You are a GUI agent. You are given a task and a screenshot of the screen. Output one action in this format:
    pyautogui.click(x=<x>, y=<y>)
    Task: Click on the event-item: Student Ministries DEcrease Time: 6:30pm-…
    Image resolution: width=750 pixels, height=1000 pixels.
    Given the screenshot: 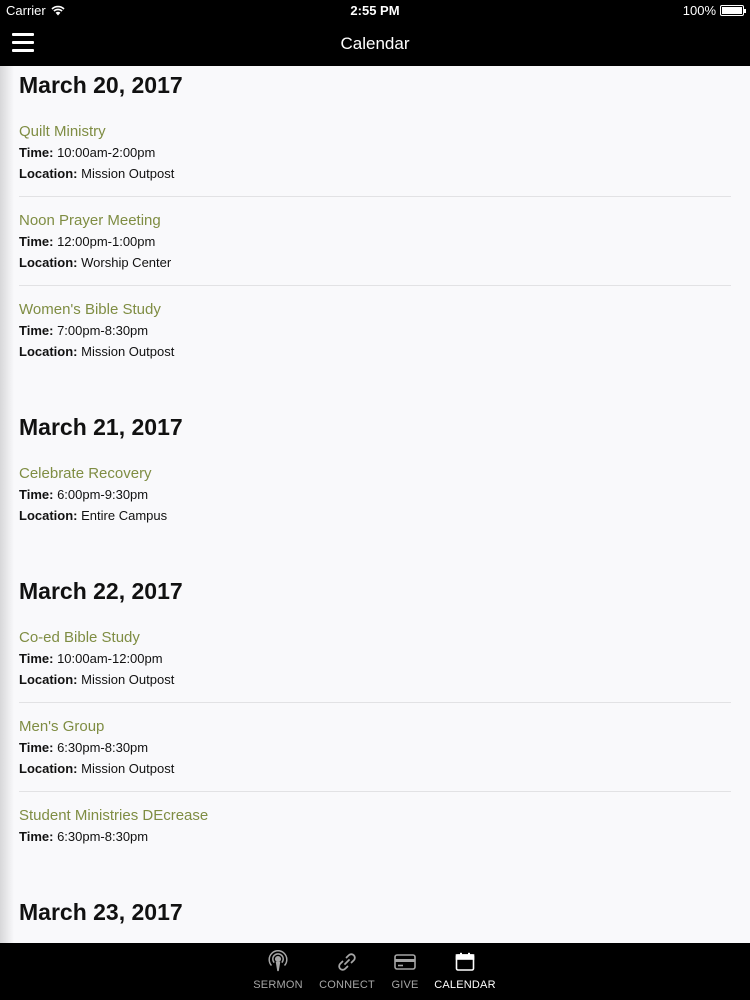 What is the action you would take?
    pyautogui.click(x=375, y=832)
    